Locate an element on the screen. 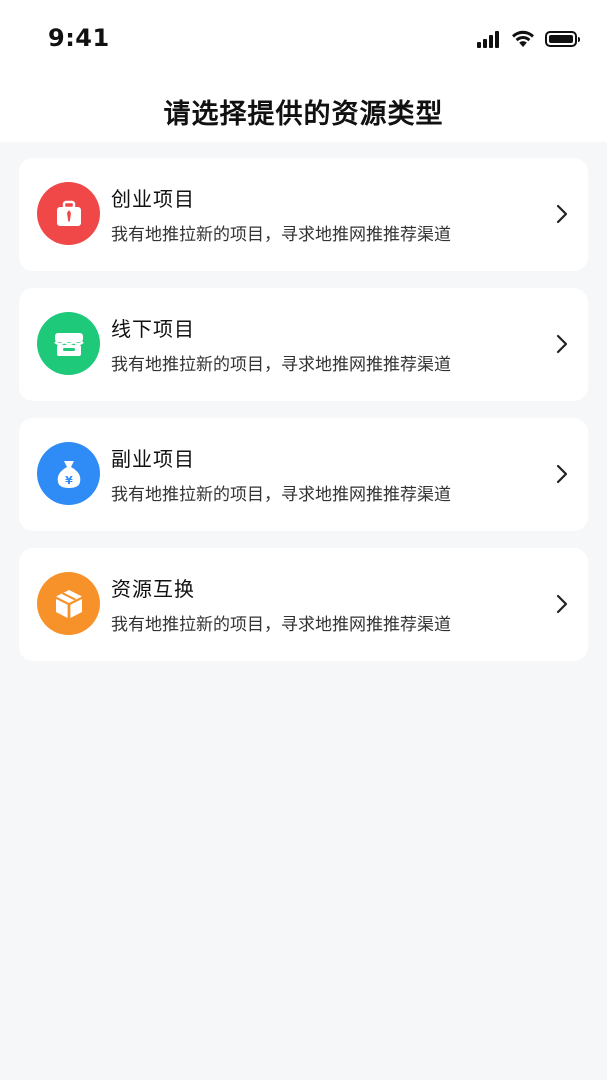  card-title: 副业项目 is located at coordinates (153, 459).